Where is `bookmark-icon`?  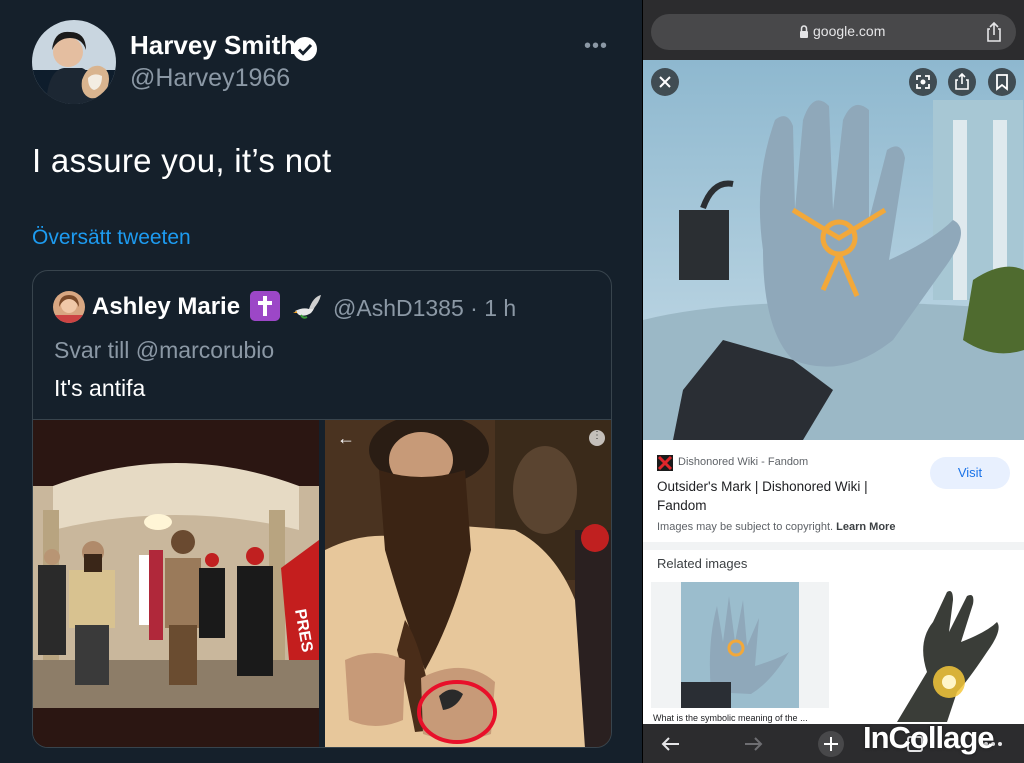 bookmark-icon is located at coordinates (1002, 82).